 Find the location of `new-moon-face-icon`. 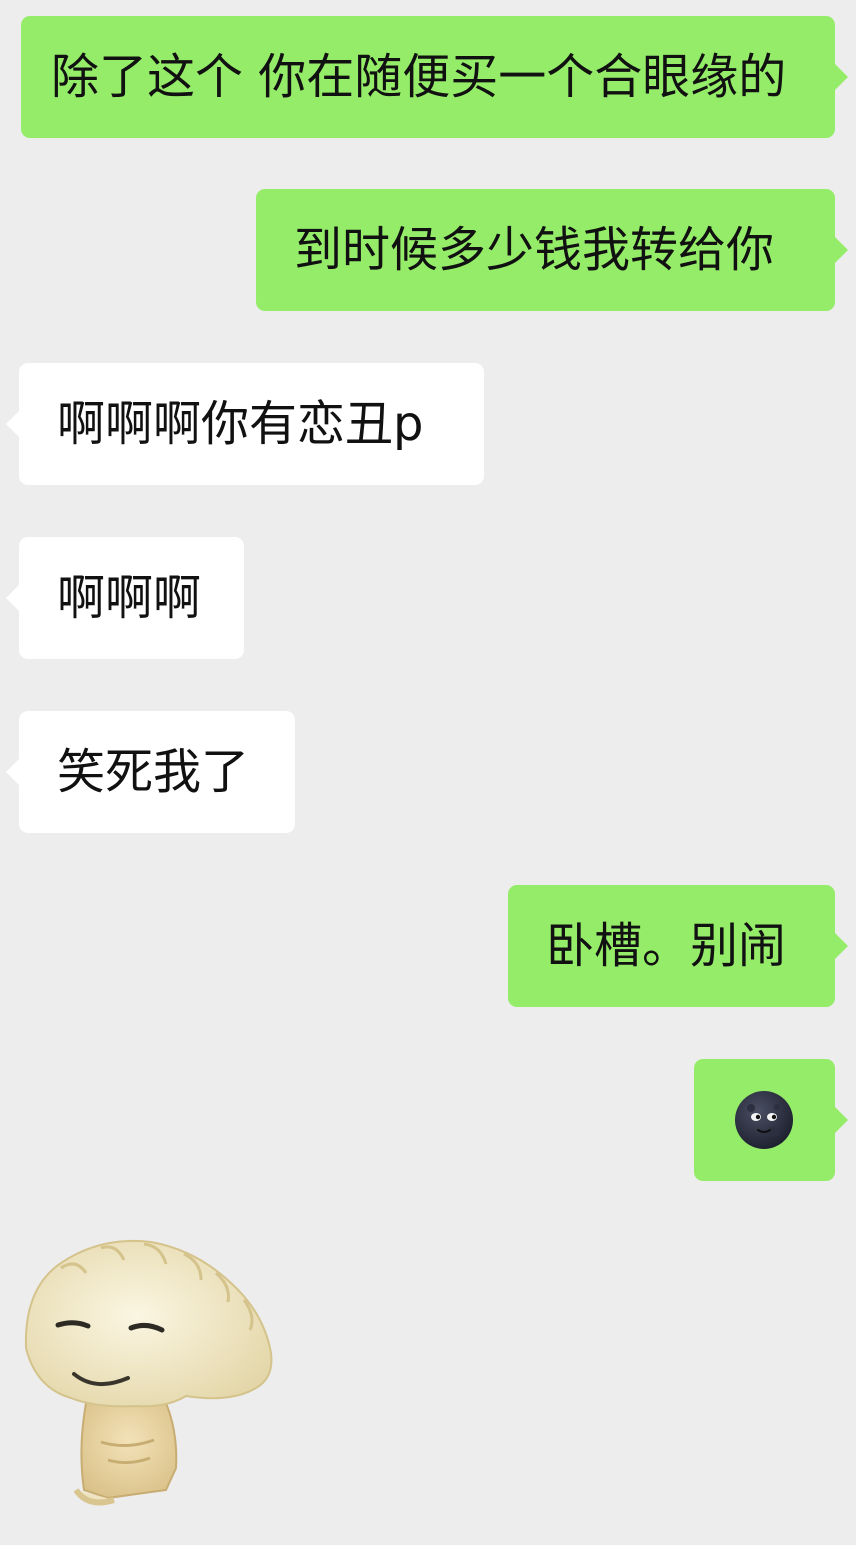

new-moon-face-icon is located at coordinates (764, 1120).